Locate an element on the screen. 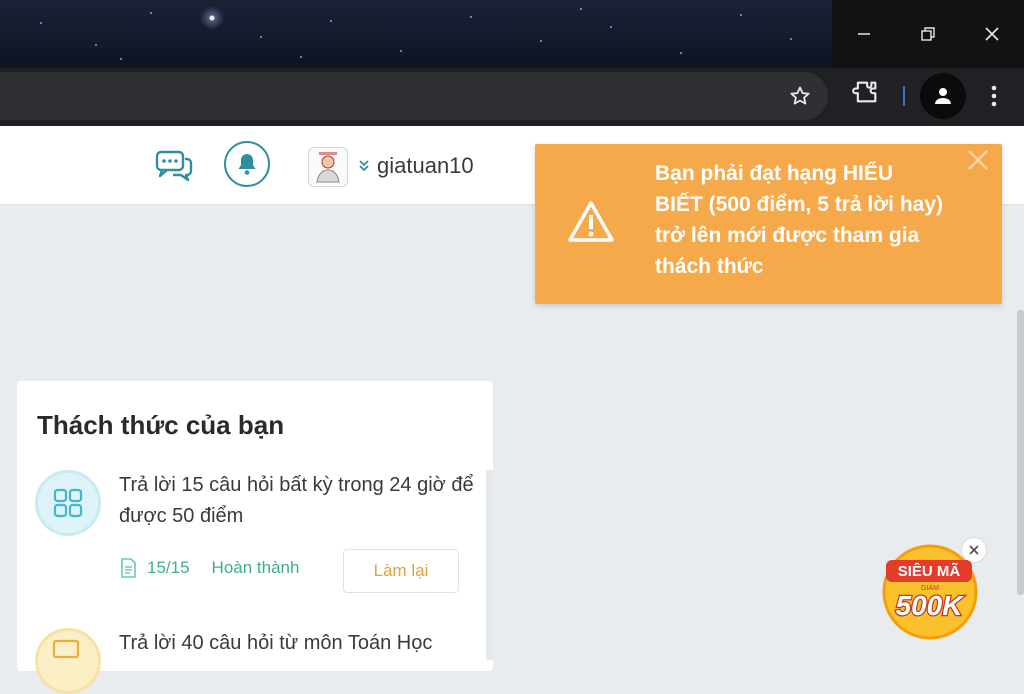 The image size is (1024, 694). bell-icon is located at coordinates (247, 164).